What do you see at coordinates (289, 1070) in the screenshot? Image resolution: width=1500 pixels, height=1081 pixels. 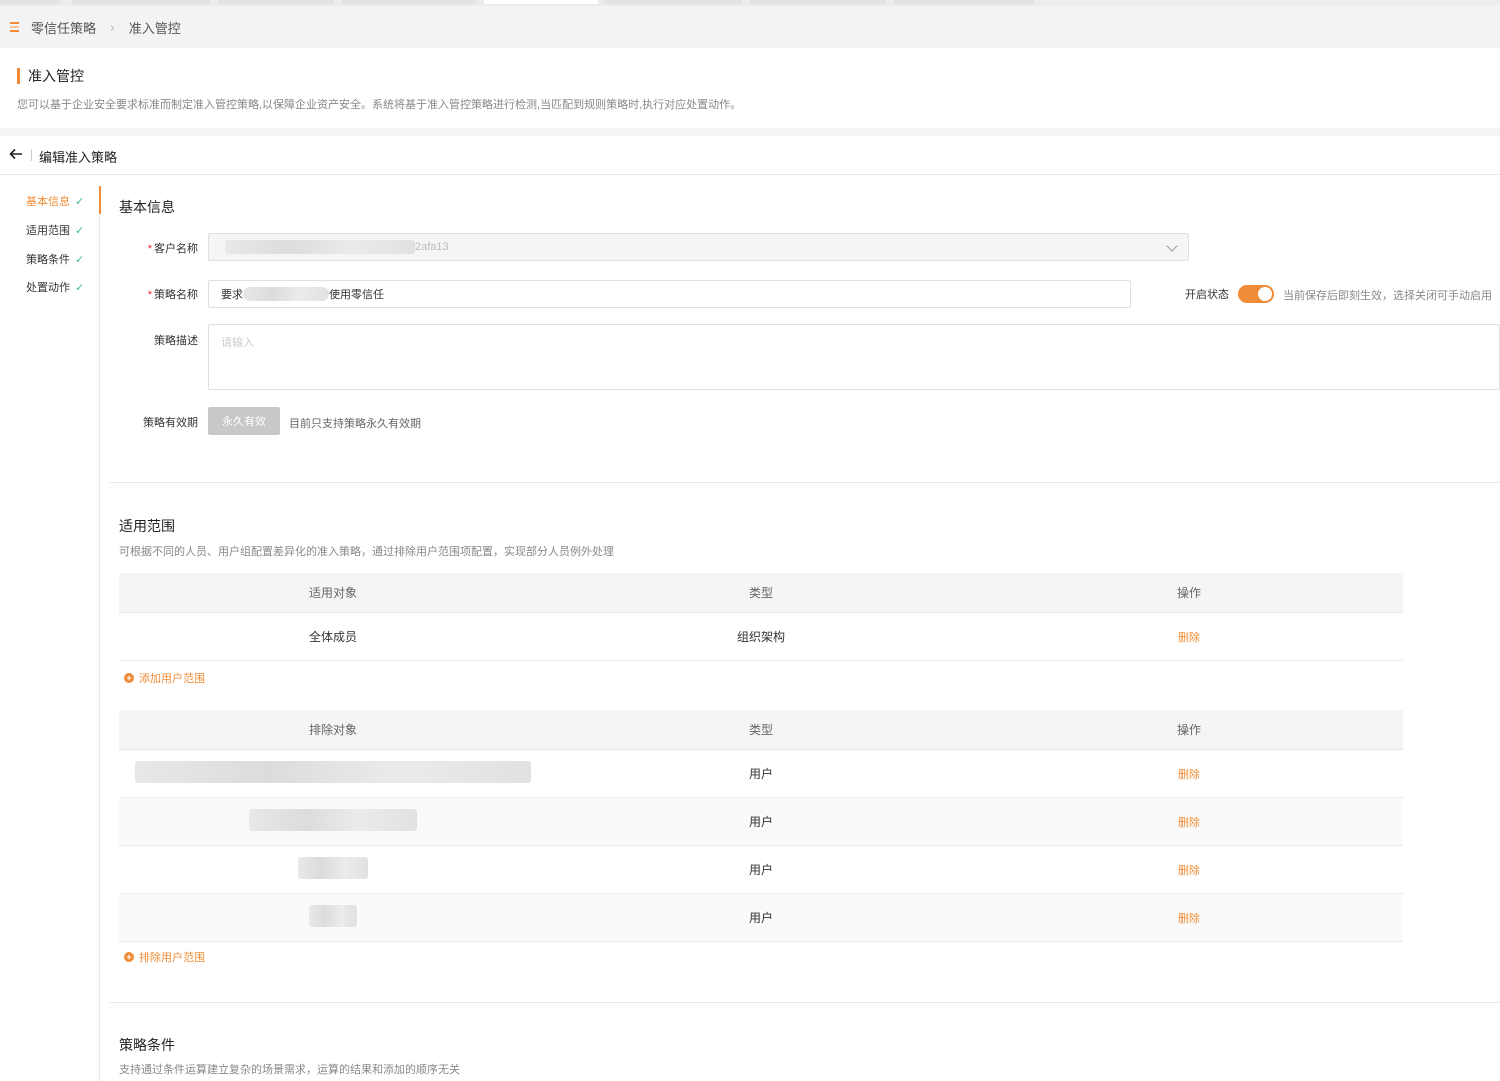 I see `section-desc-conditions: 支持通过条件运算建立复杂的场景需求，运算的结果和添加的顺序无关` at bounding box center [289, 1070].